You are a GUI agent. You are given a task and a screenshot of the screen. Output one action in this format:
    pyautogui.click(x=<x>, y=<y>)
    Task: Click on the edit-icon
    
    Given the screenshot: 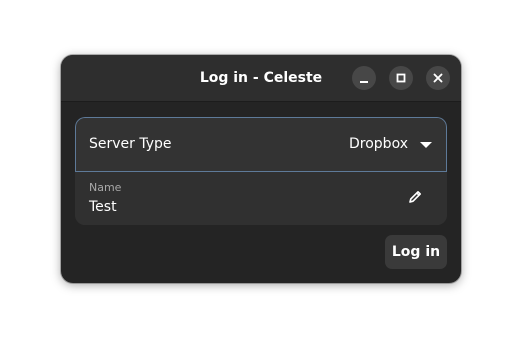 What is the action you would take?
    pyautogui.click(x=415, y=197)
    